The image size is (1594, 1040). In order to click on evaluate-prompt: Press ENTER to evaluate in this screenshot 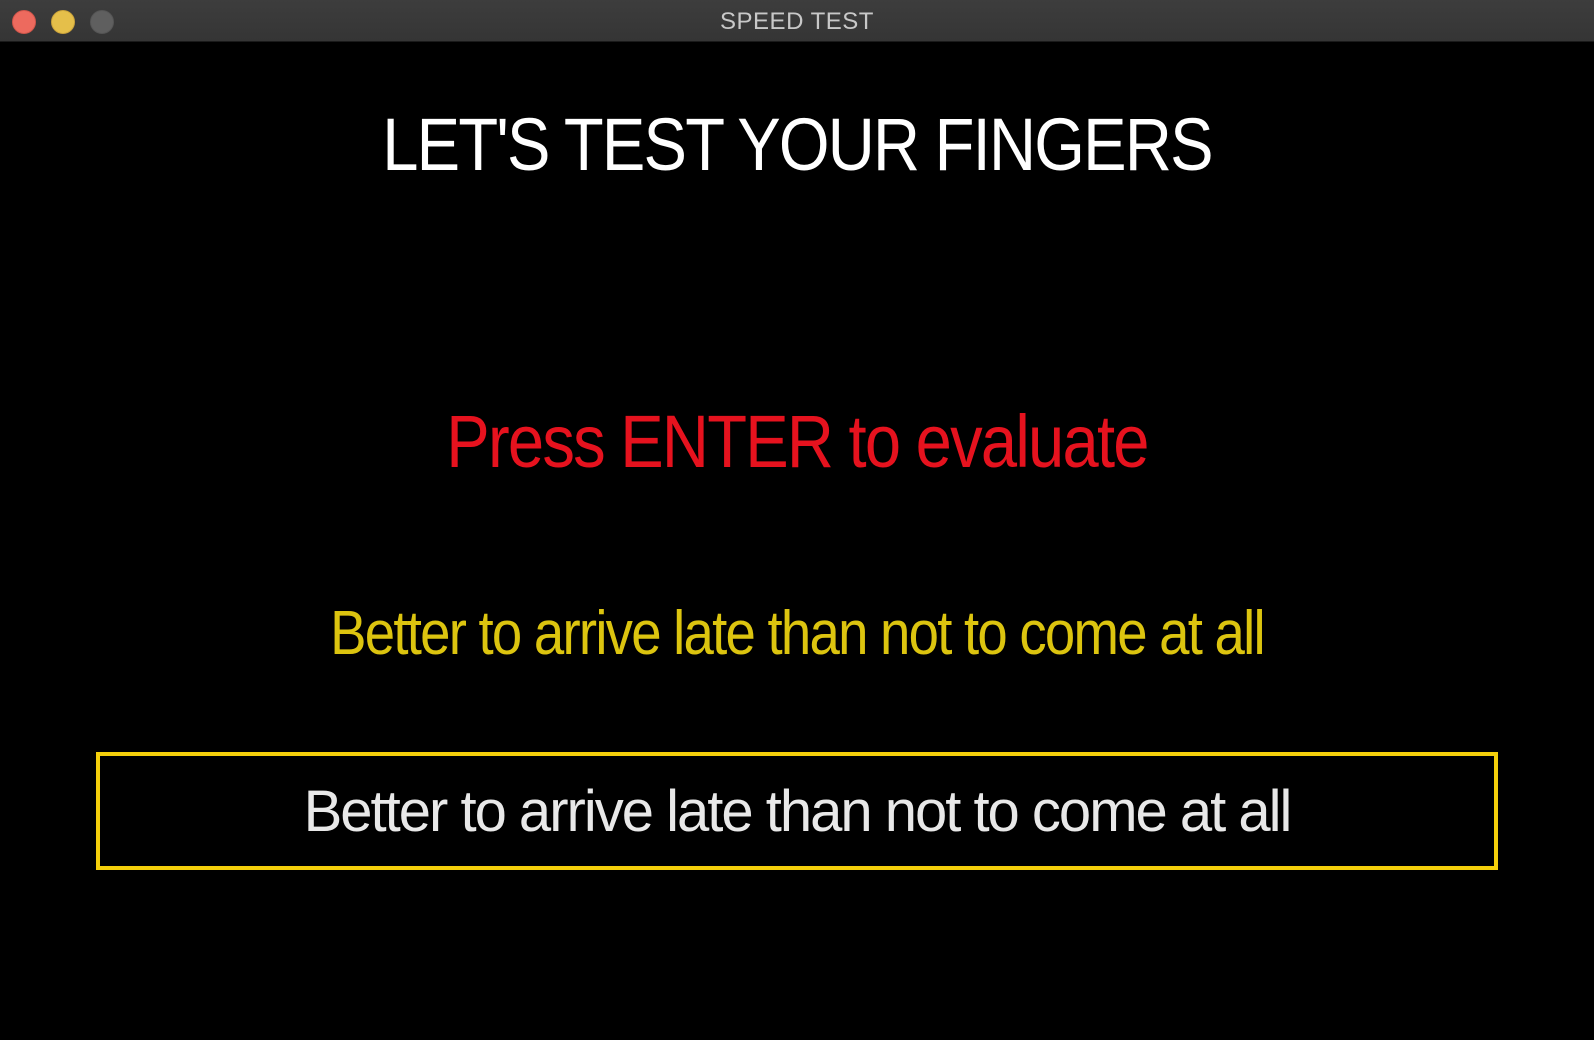, I will do `click(797, 441)`.